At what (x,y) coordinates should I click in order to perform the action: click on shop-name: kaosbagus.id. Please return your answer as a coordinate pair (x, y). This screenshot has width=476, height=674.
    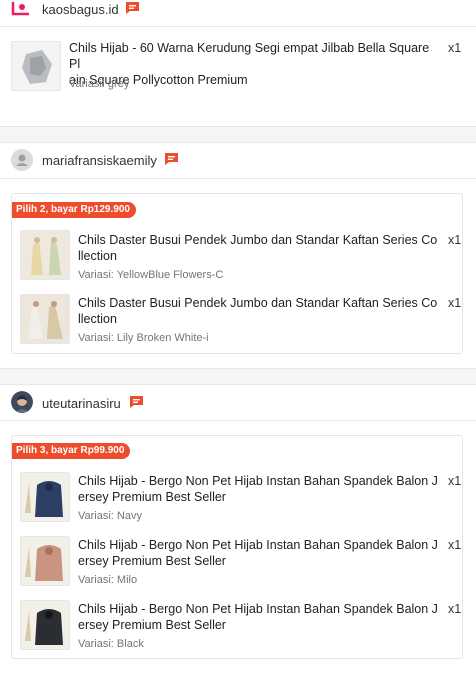
    Looking at the image, I should click on (80, 9).